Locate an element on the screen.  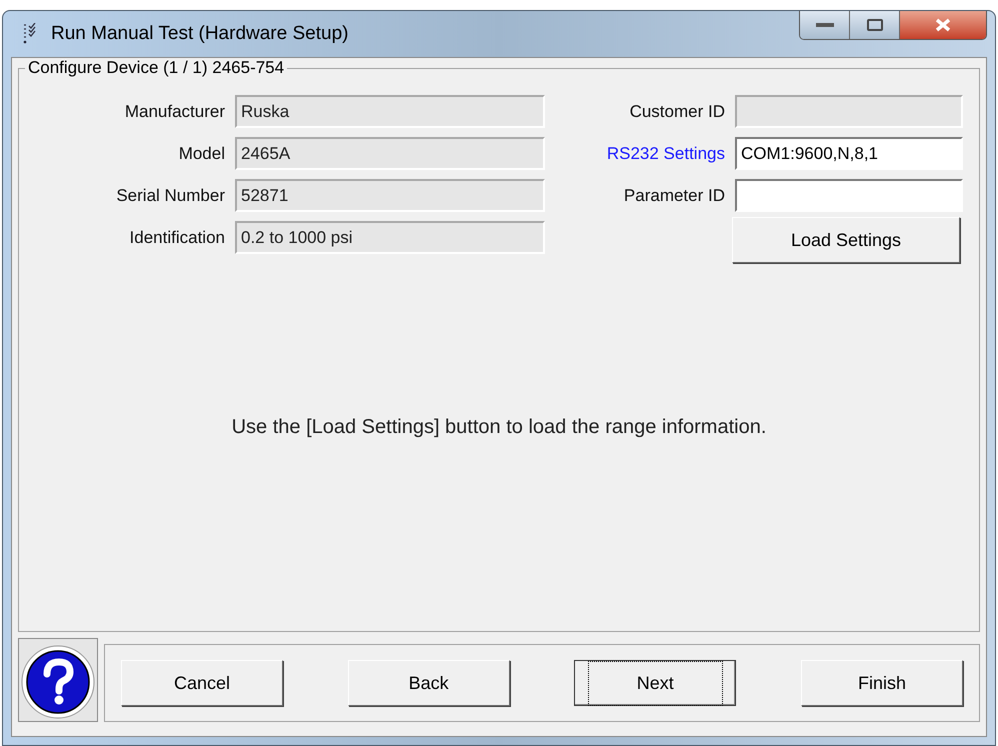
close-icon is located at coordinates (943, 25).